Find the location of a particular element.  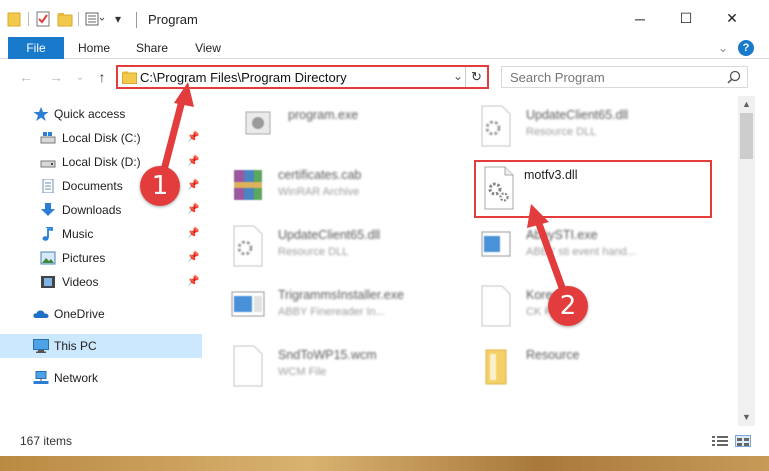

callout-badge-2: 2 is located at coordinates (568, 306).